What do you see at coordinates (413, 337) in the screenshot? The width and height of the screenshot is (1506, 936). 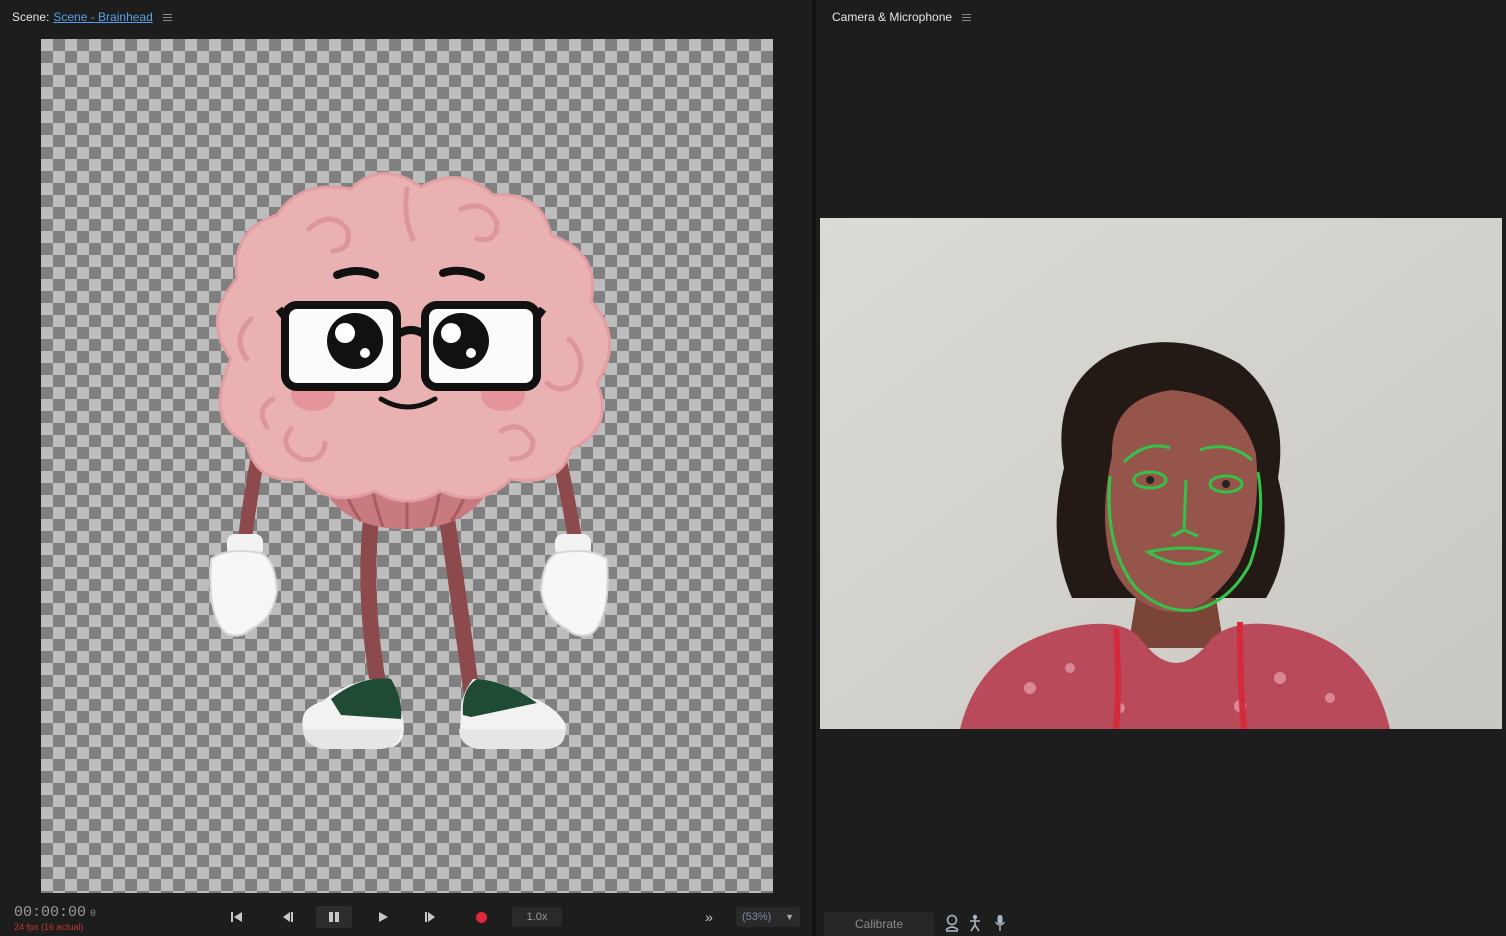 I see `brain-head` at bounding box center [413, 337].